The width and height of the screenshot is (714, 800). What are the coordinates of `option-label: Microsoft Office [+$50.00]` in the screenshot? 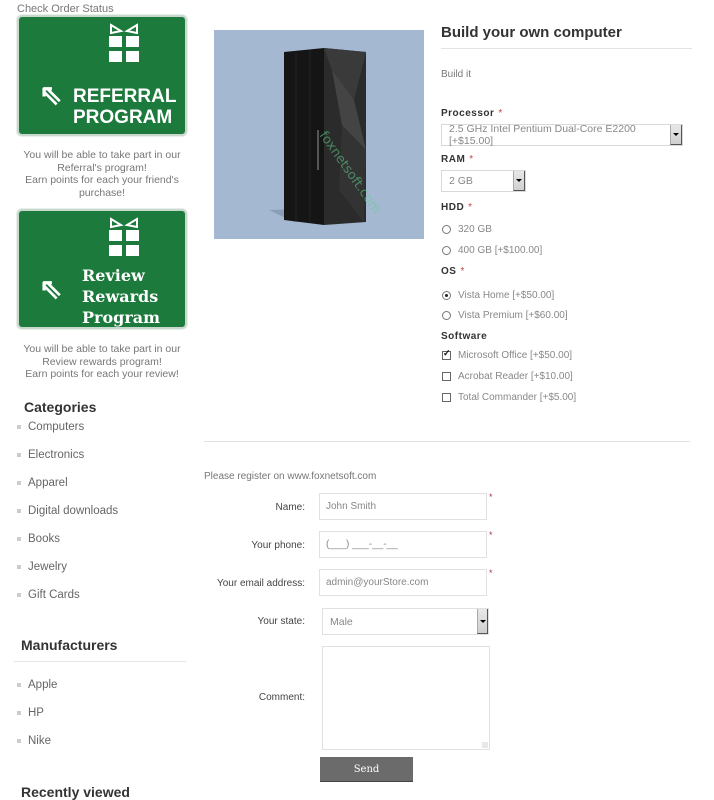 It's located at (515, 355).